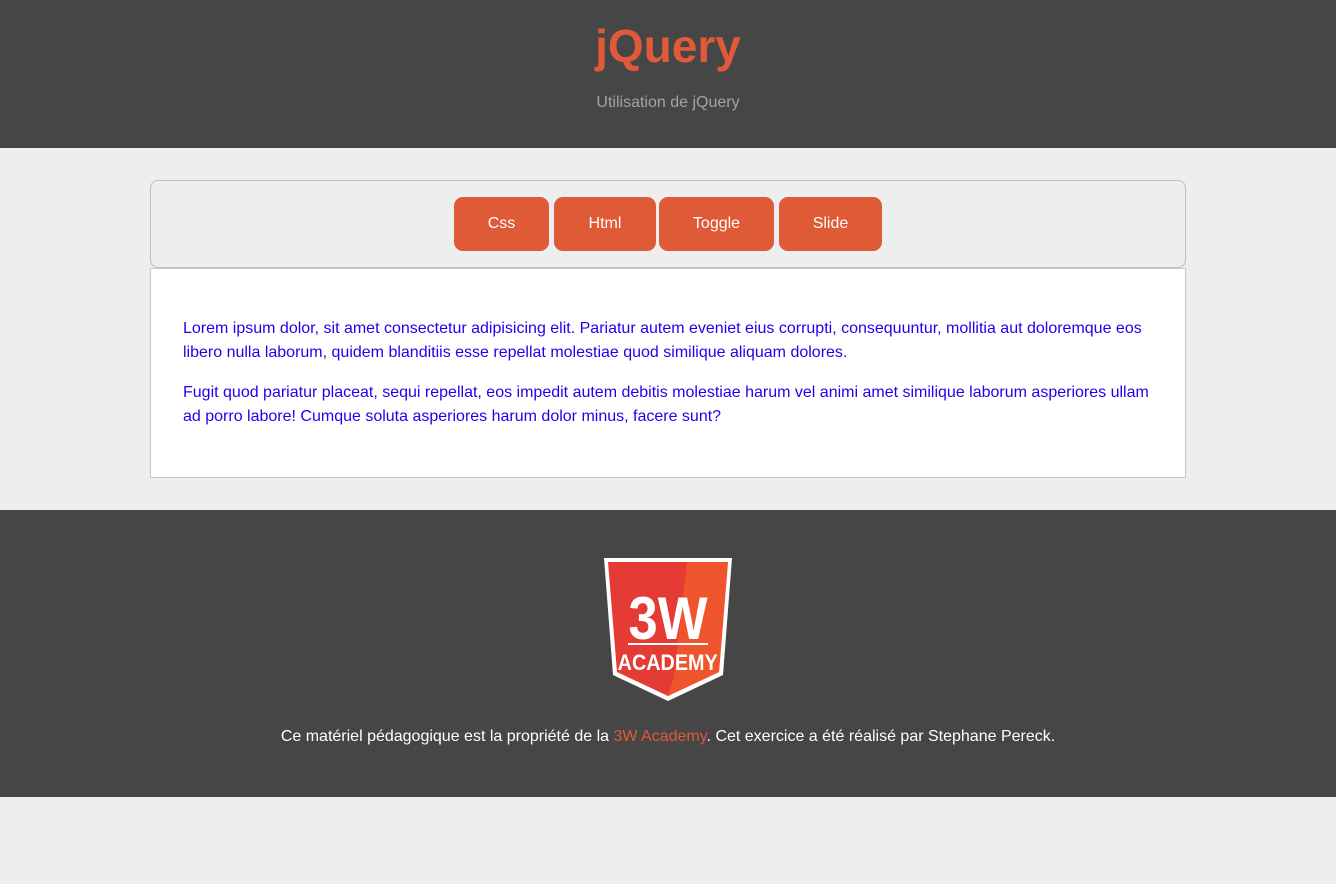 The width and height of the screenshot is (1336, 884). Describe the element at coordinates (668, 618) in the screenshot. I see `logo-3w-text: 3W` at that location.